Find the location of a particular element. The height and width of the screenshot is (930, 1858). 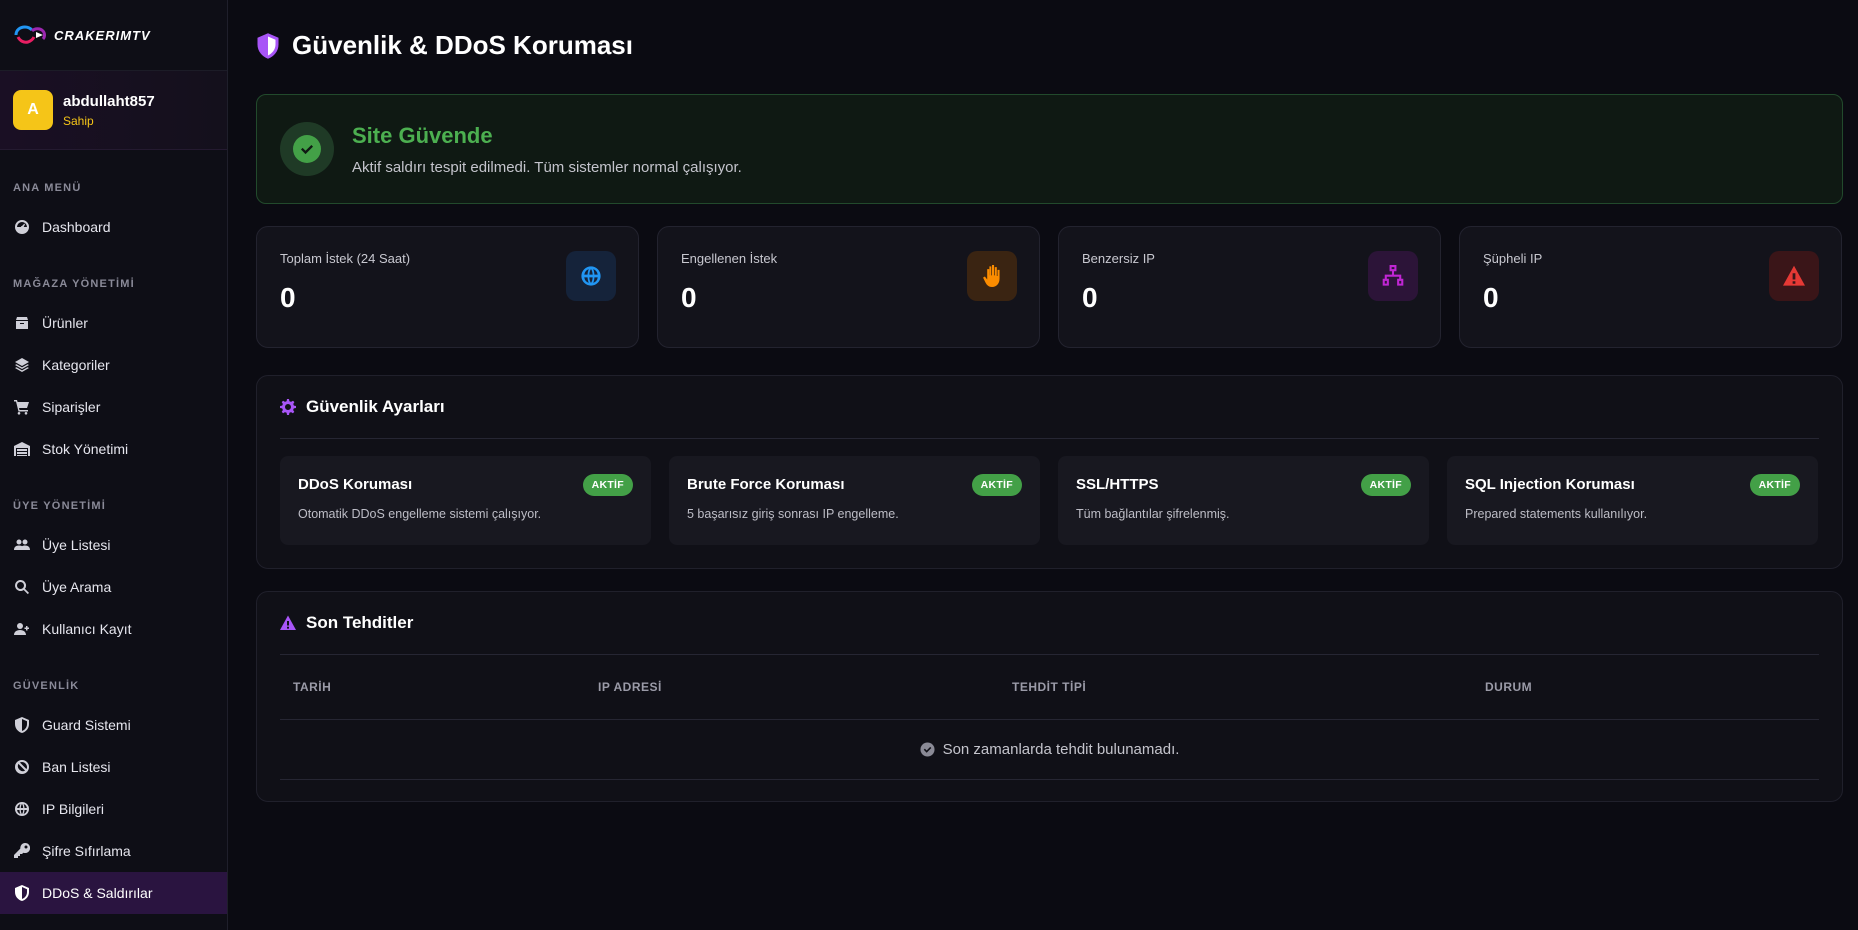

stat-card-unique-ip: Benzersiz IP 0 is located at coordinates (1249, 287).